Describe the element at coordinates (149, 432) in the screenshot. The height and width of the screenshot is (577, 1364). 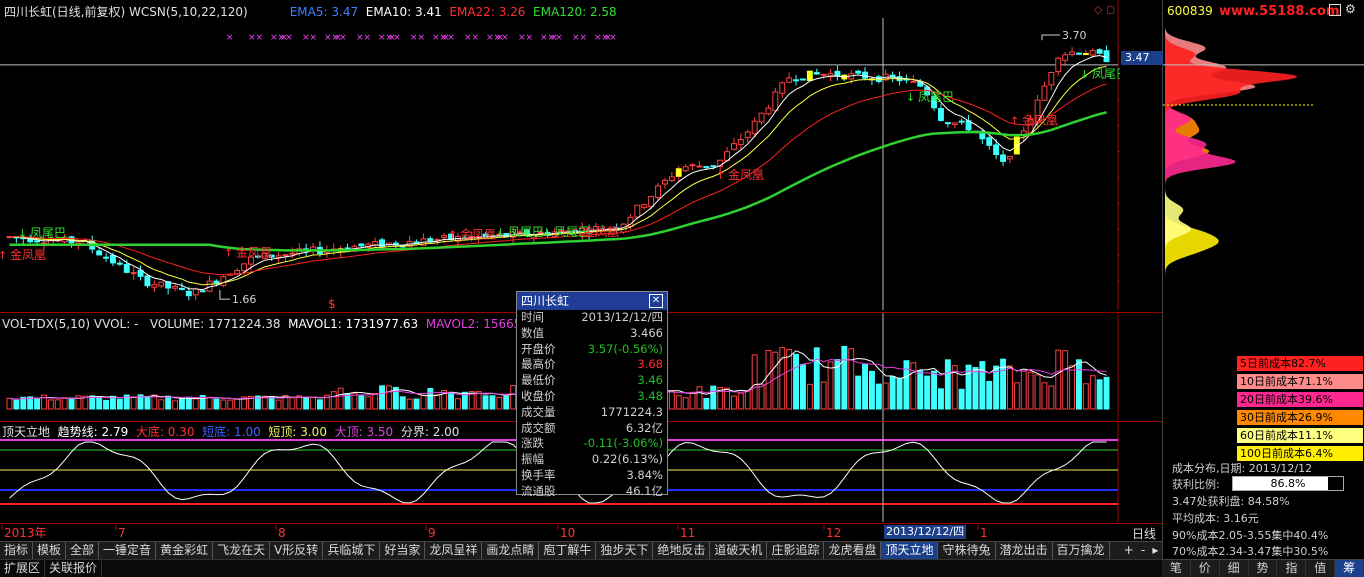
I see `dadi-label: 大底:` at that location.